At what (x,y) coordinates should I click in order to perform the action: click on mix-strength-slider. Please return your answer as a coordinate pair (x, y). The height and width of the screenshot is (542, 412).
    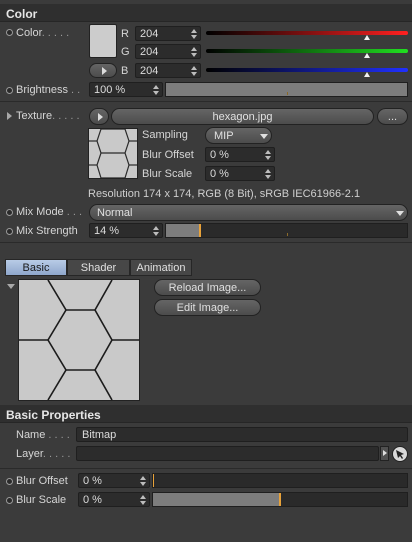
    Looking at the image, I should click on (286, 230).